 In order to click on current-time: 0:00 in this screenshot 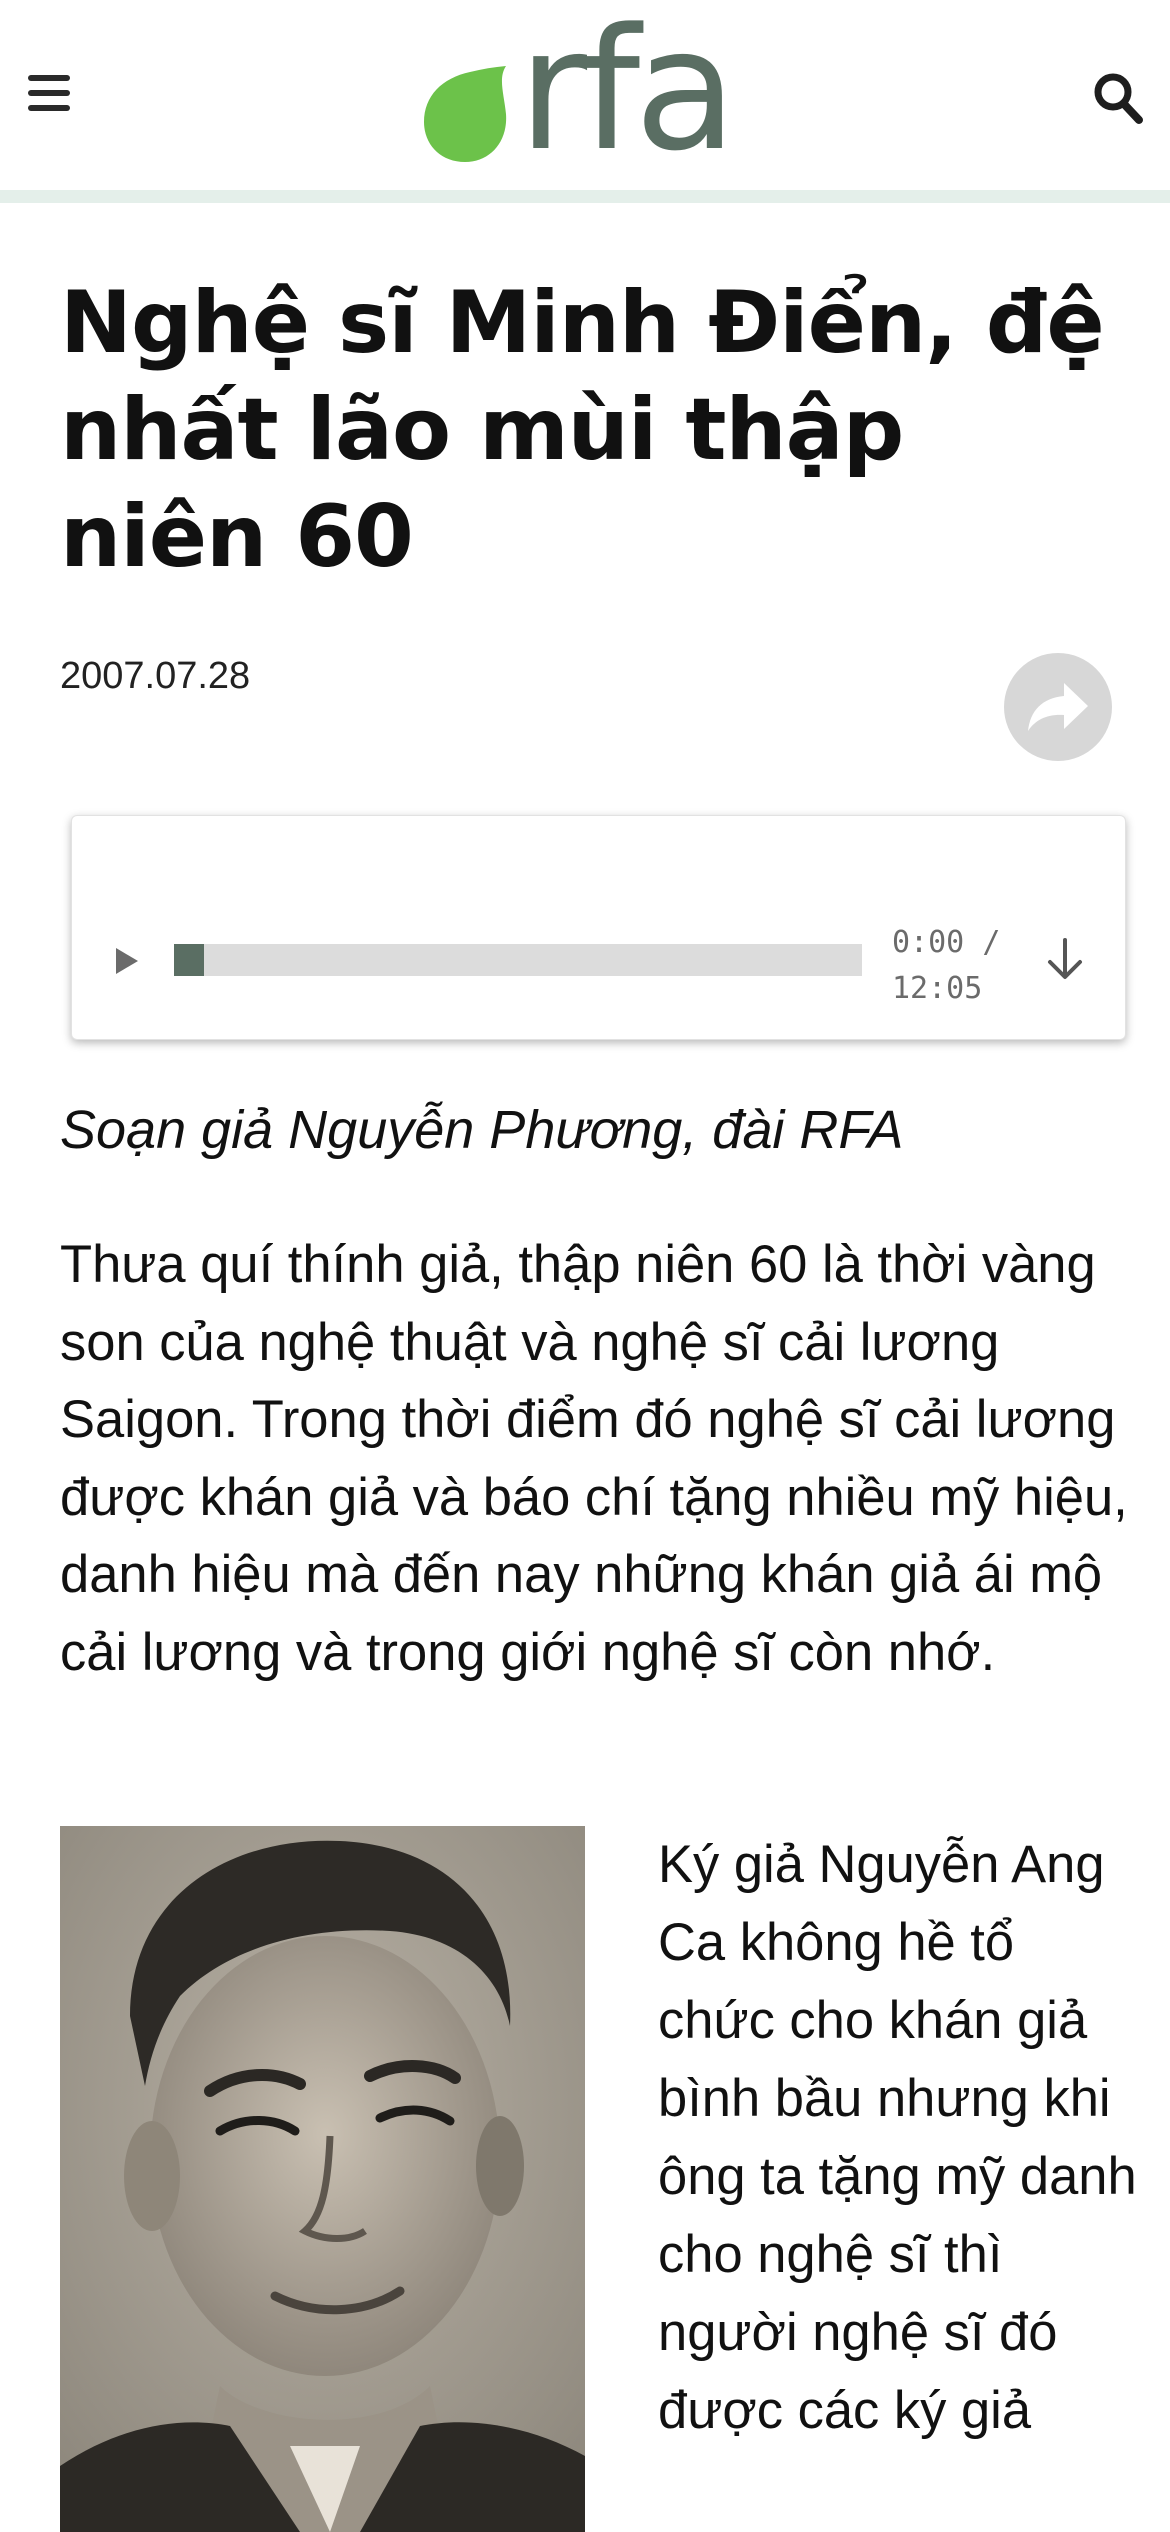, I will do `click(928, 942)`.